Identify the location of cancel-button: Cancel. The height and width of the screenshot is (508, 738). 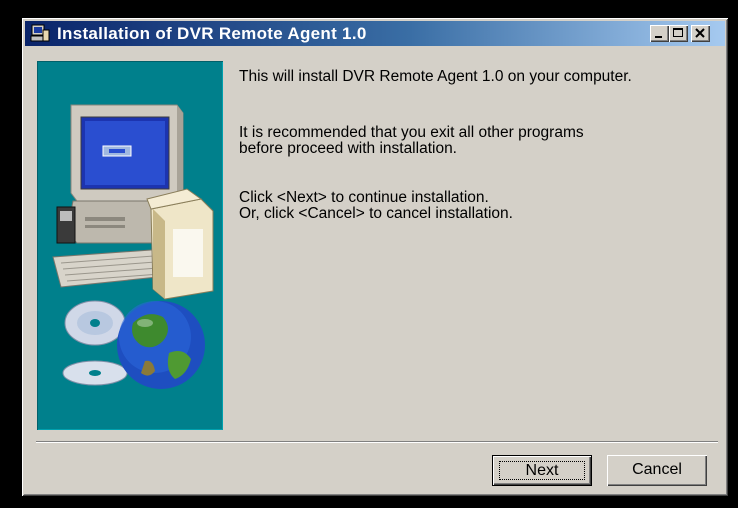
(657, 470).